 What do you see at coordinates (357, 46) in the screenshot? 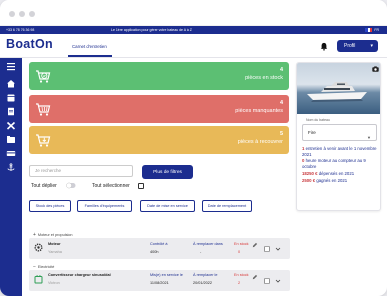
I see `profile-button: Profil ▾` at bounding box center [357, 46].